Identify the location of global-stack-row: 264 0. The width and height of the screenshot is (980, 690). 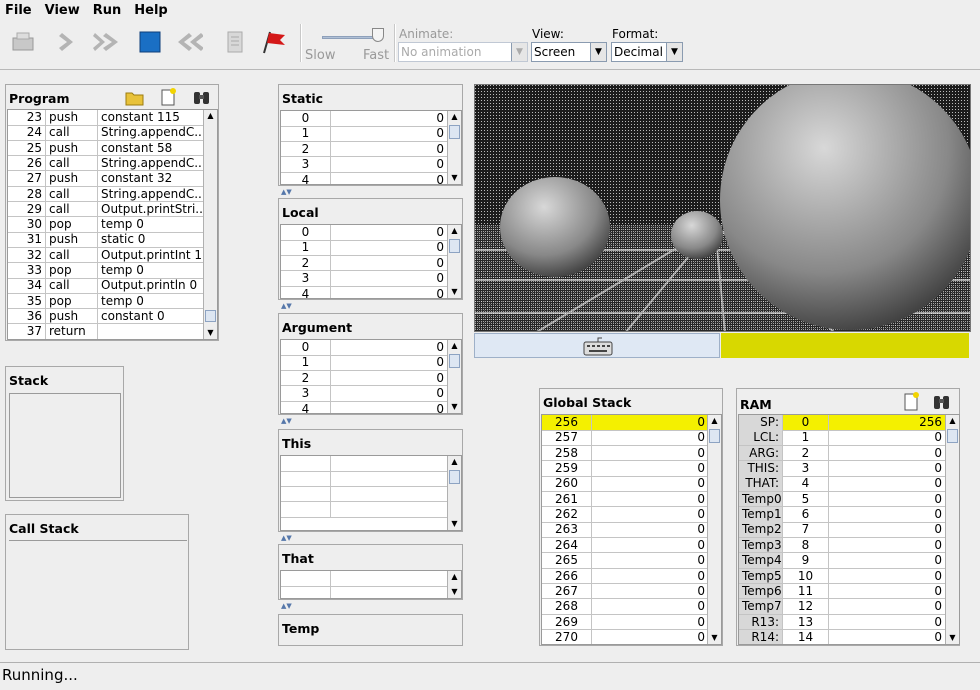
(625, 545).